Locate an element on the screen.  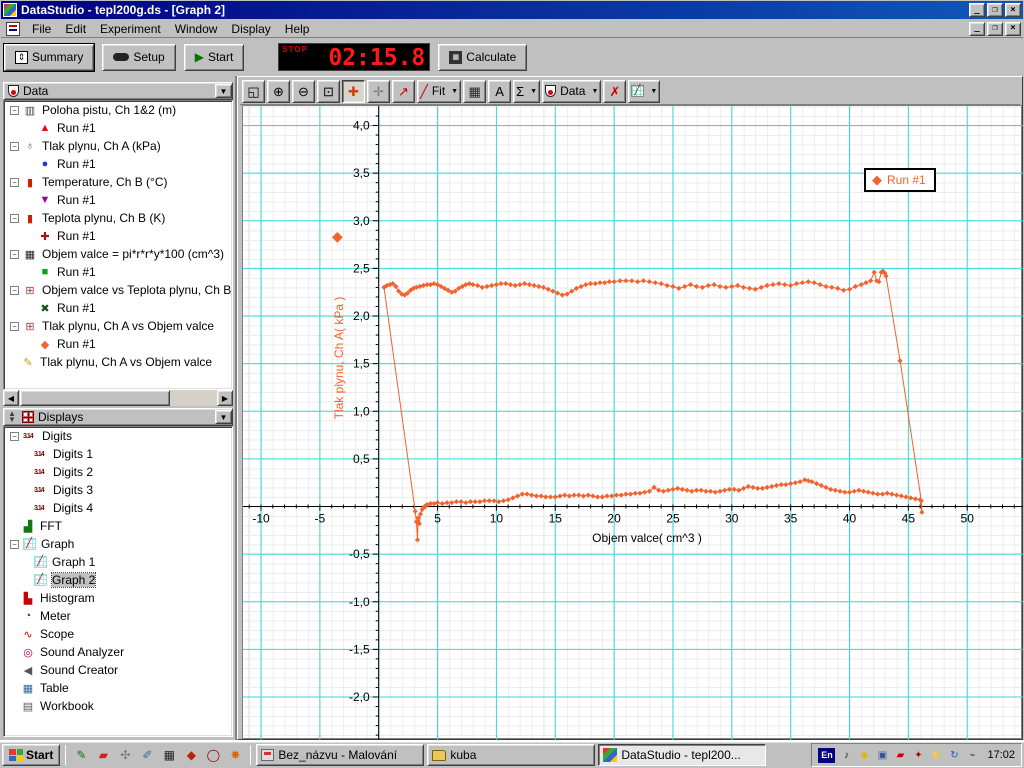
mdi-restore-button: ❐ is located at coordinates (995, 28).